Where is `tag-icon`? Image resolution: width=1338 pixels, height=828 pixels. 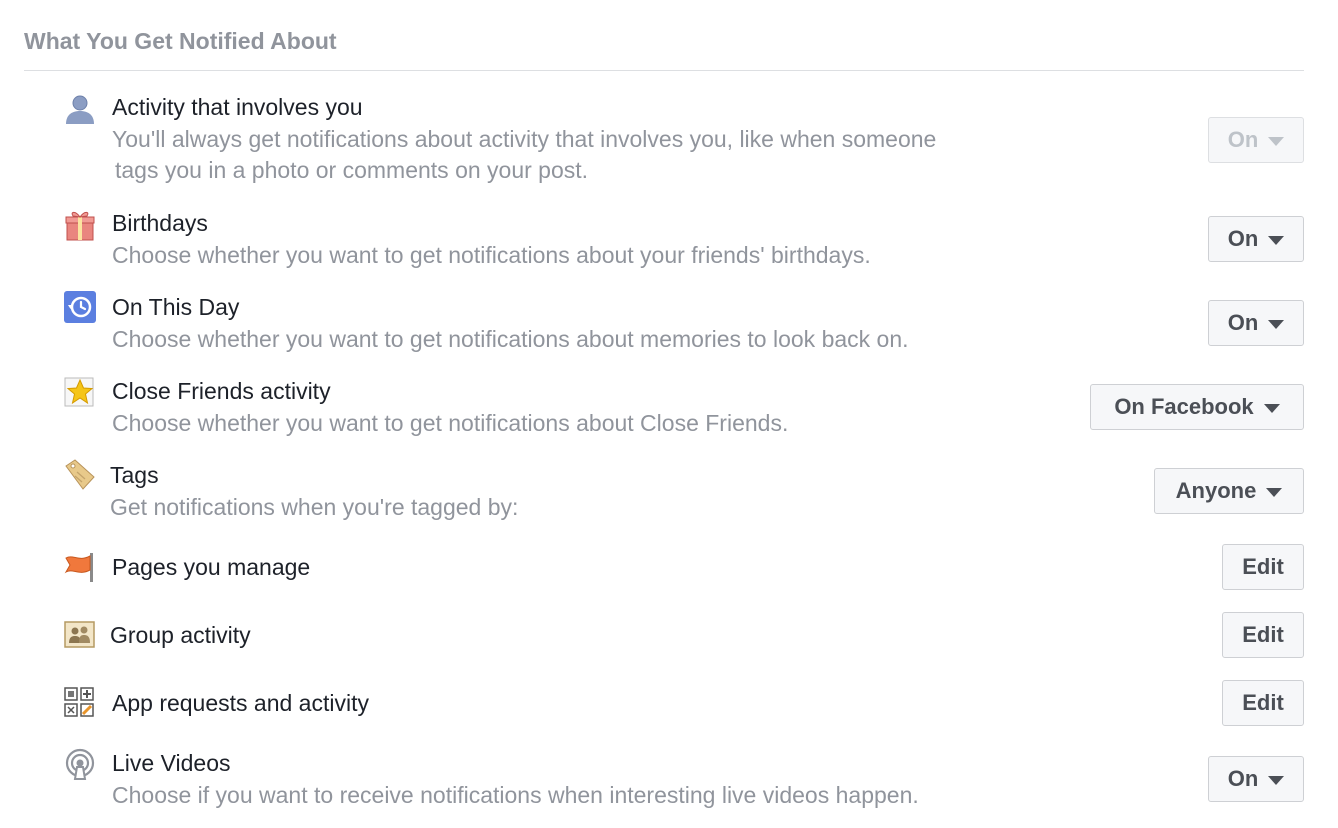
tag-icon is located at coordinates (80, 475).